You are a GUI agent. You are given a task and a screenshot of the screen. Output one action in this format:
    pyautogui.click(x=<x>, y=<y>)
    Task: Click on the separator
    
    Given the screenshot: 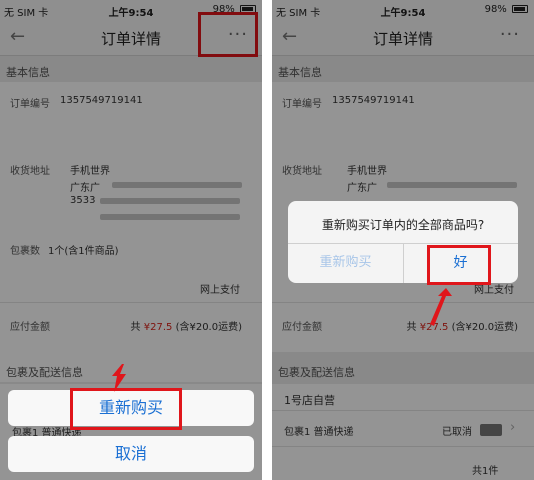 What is the action you would take?
    pyautogui.click(x=267, y=240)
    